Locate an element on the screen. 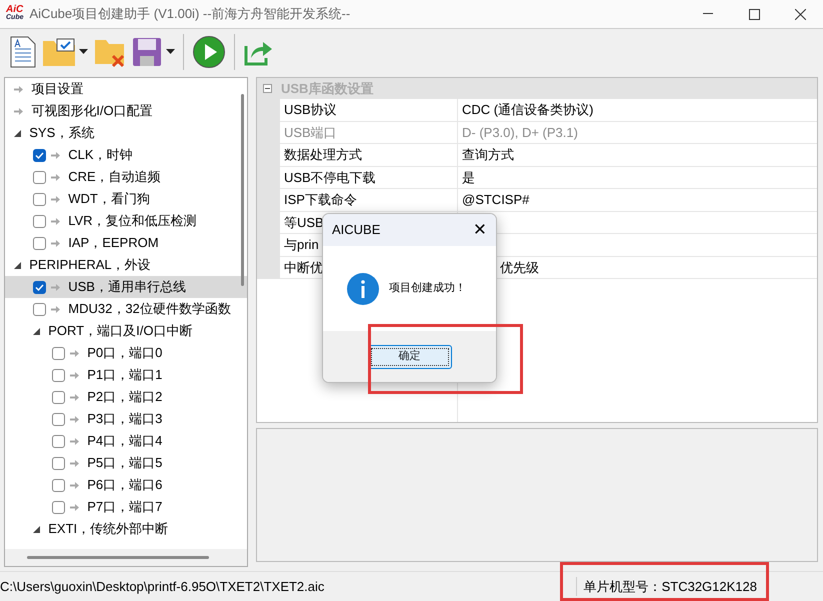 The image size is (823, 601). tree-label: USB，通用串行总线 is located at coordinates (127, 287).